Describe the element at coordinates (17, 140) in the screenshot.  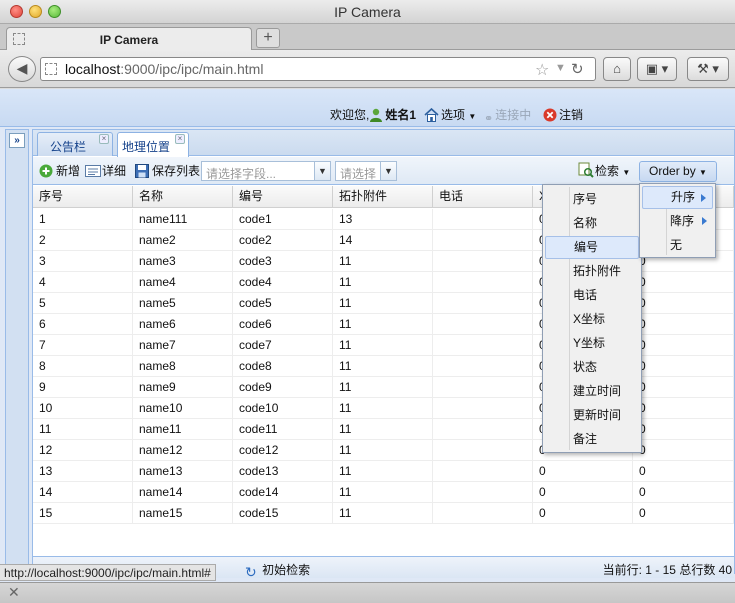
I see `expand-panel-button: »` at that location.